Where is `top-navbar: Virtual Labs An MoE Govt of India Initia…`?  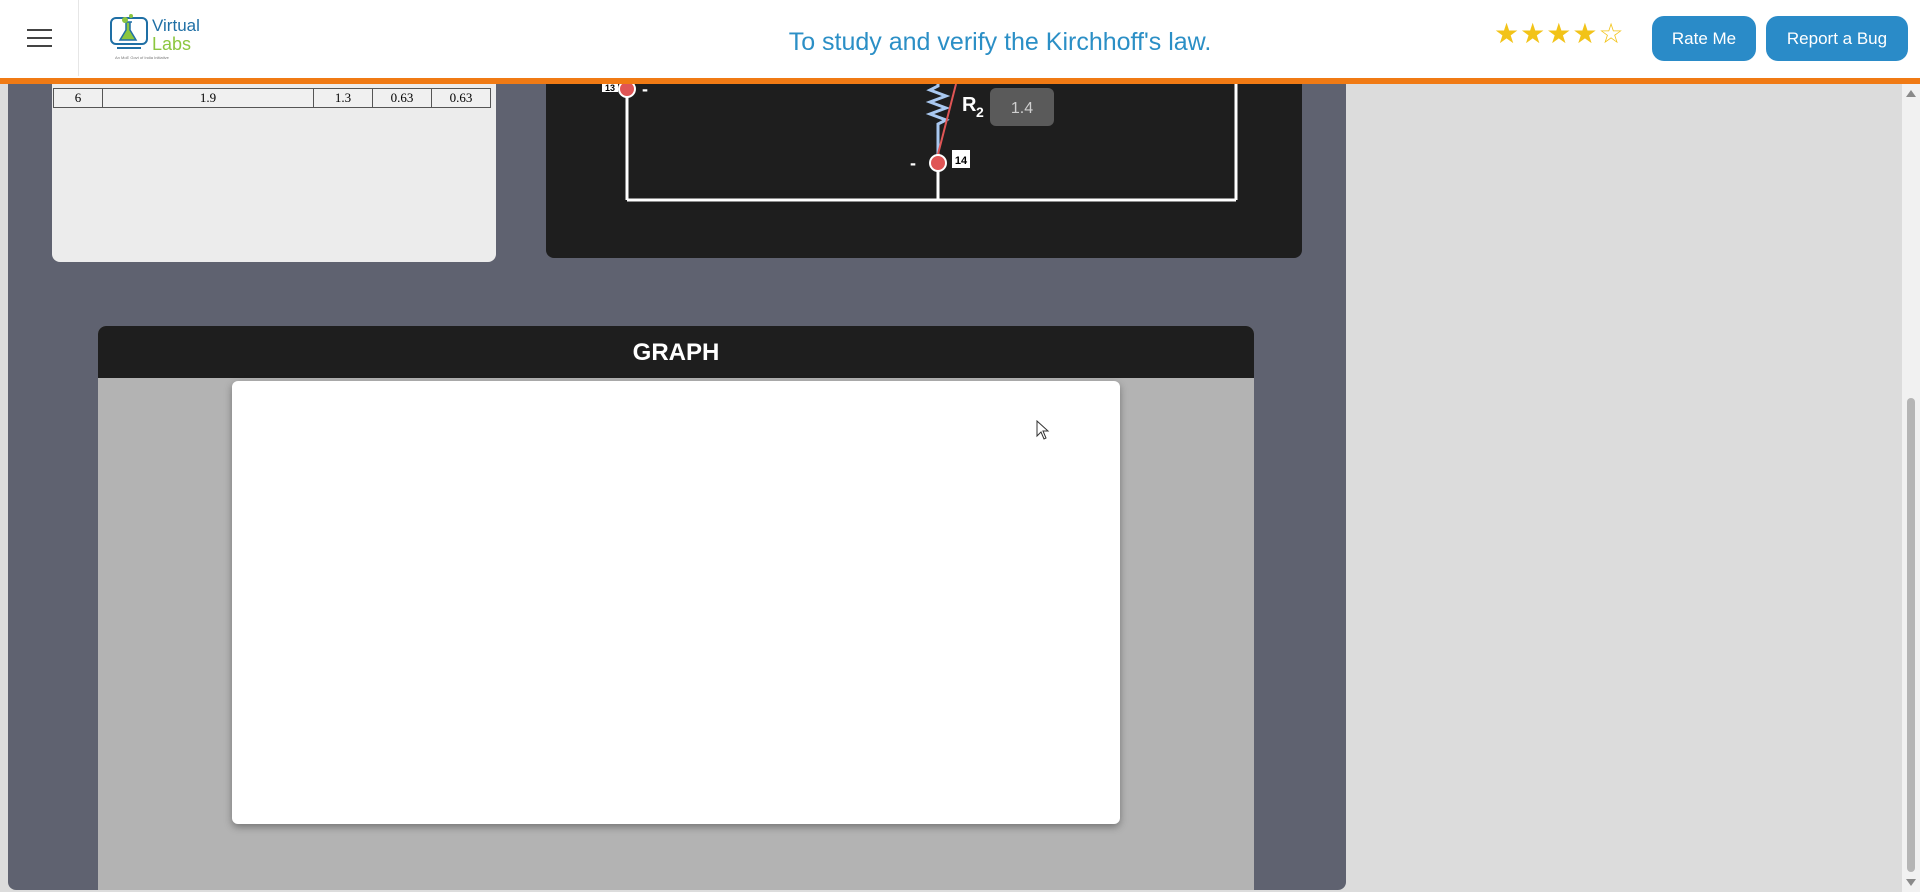 top-navbar: Virtual Labs An MoE Govt of India Initia… is located at coordinates (960, 42).